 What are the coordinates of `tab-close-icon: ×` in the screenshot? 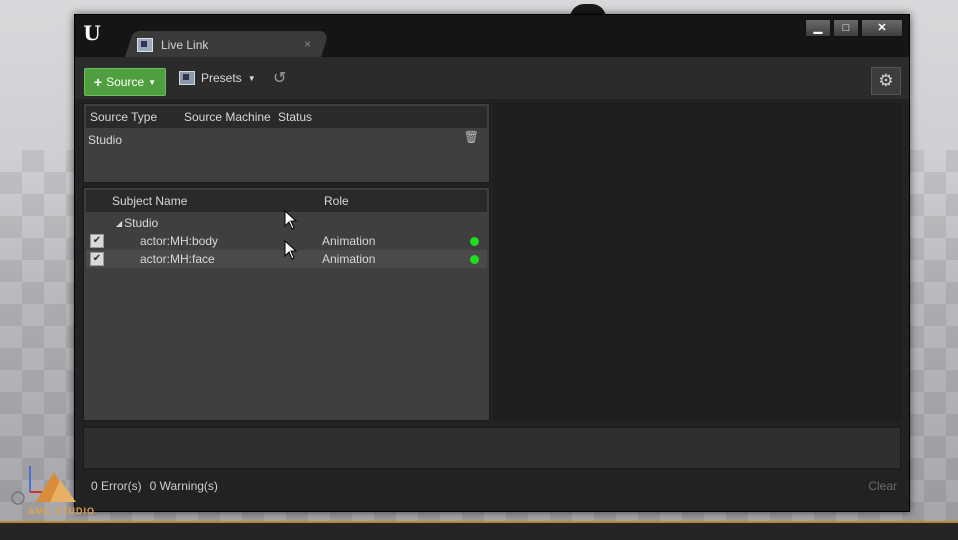 It's located at (307, 44).